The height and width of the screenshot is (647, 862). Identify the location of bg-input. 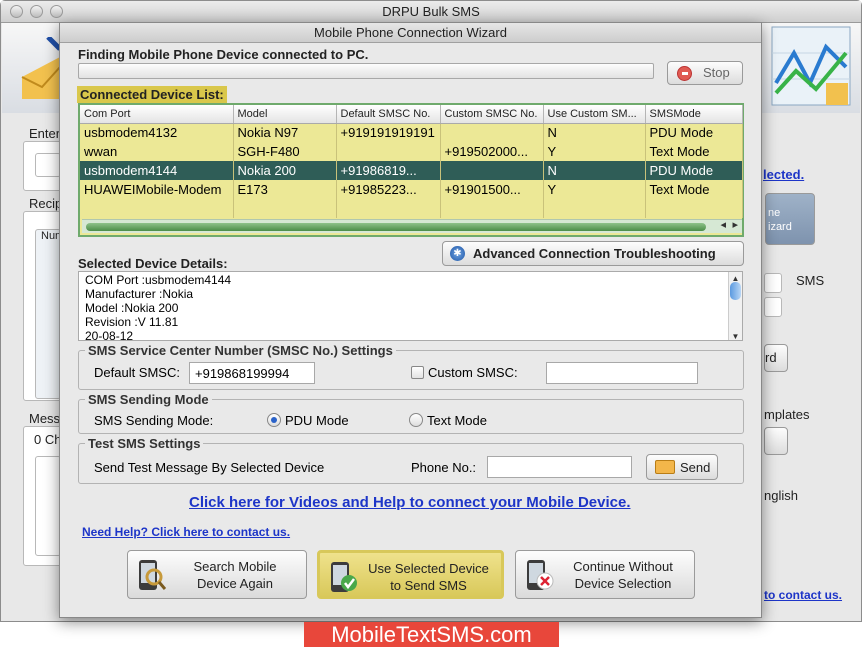
(48, 165).